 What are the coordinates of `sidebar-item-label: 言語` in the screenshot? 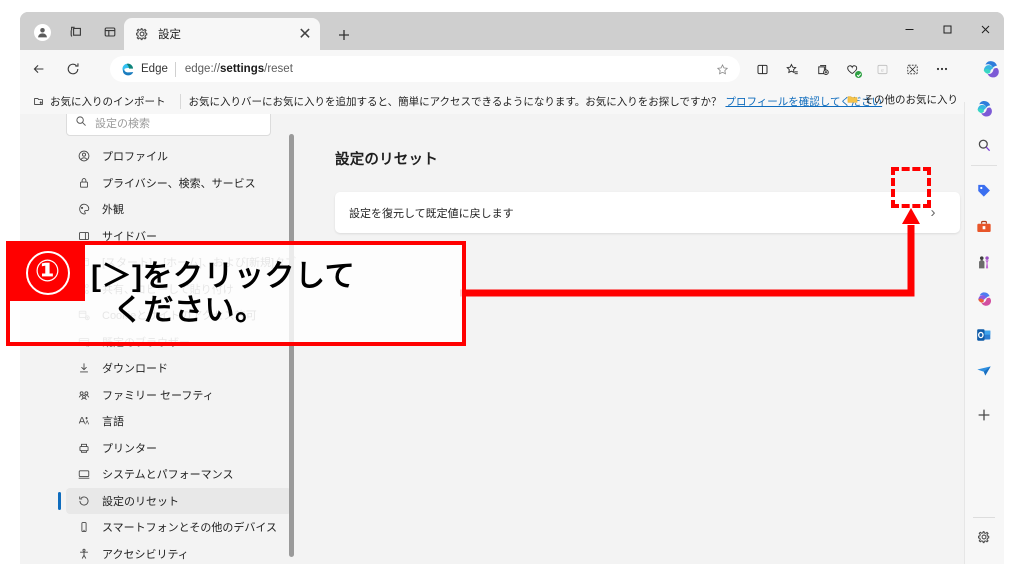 It's located at (113, 422).